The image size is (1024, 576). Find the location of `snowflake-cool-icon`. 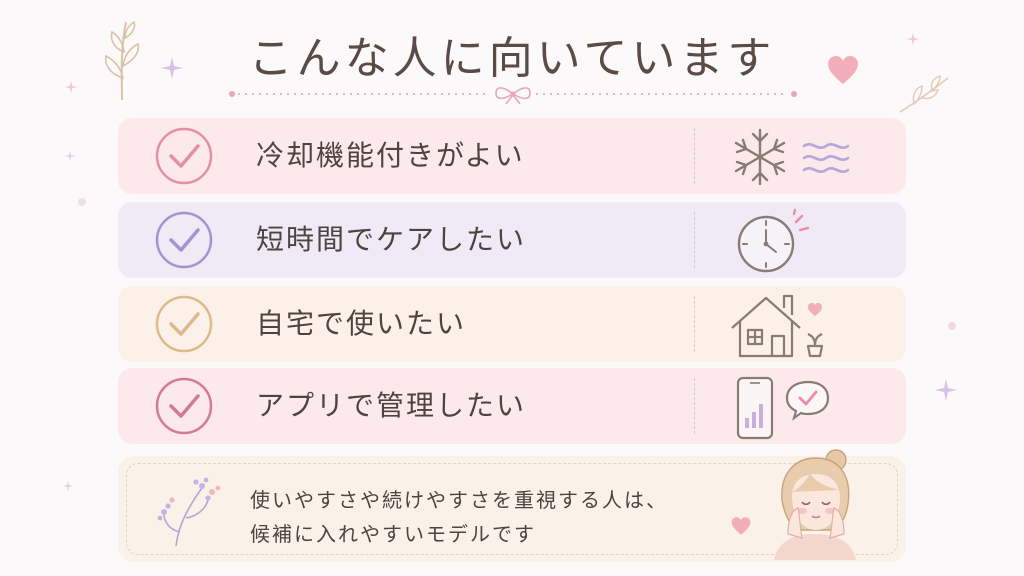

snowflake-cool-icon is located at coordinates (792, 157).